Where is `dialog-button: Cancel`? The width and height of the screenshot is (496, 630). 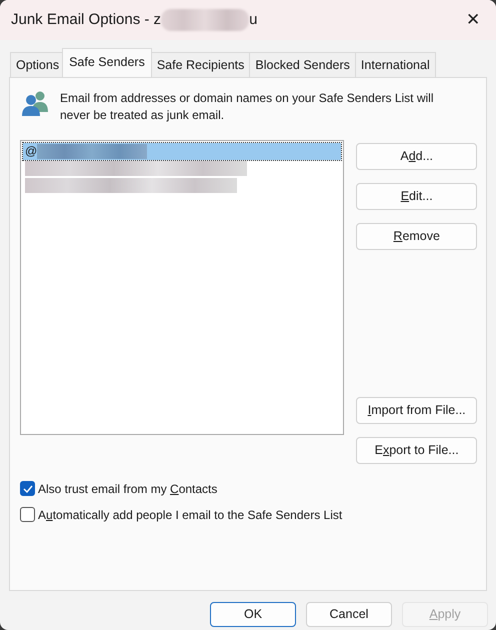 dialog-button: Cancel is located at coordinates (349, 614).